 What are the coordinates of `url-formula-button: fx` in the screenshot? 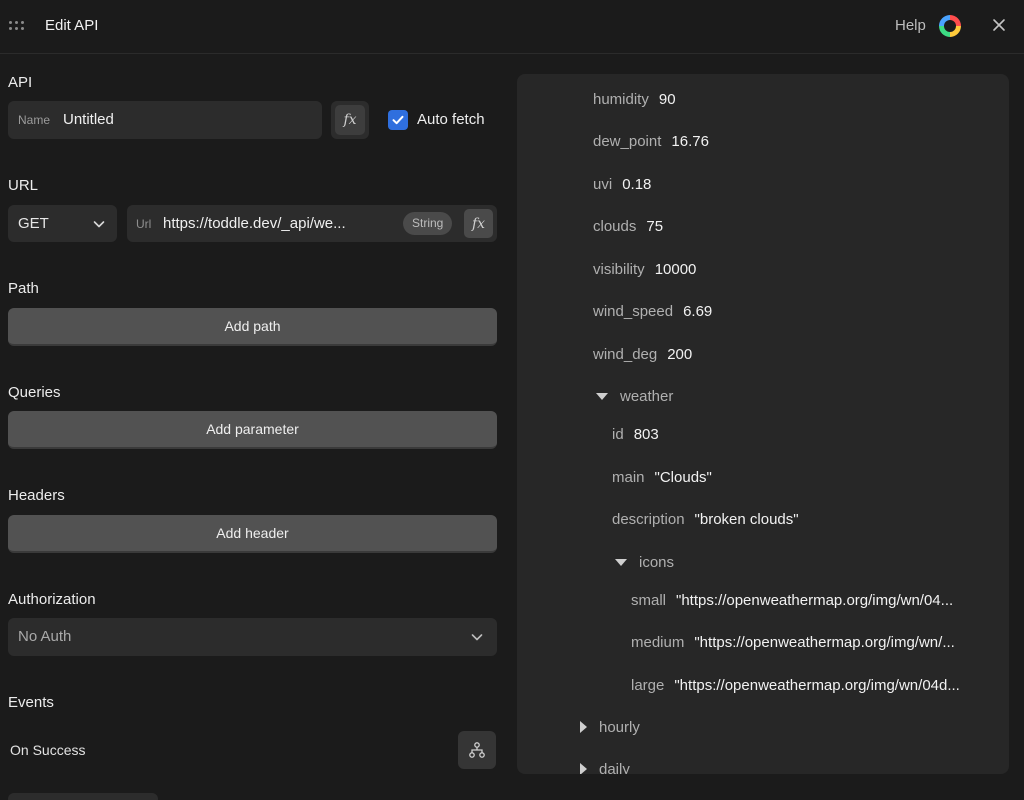 It's located at (478, 223).